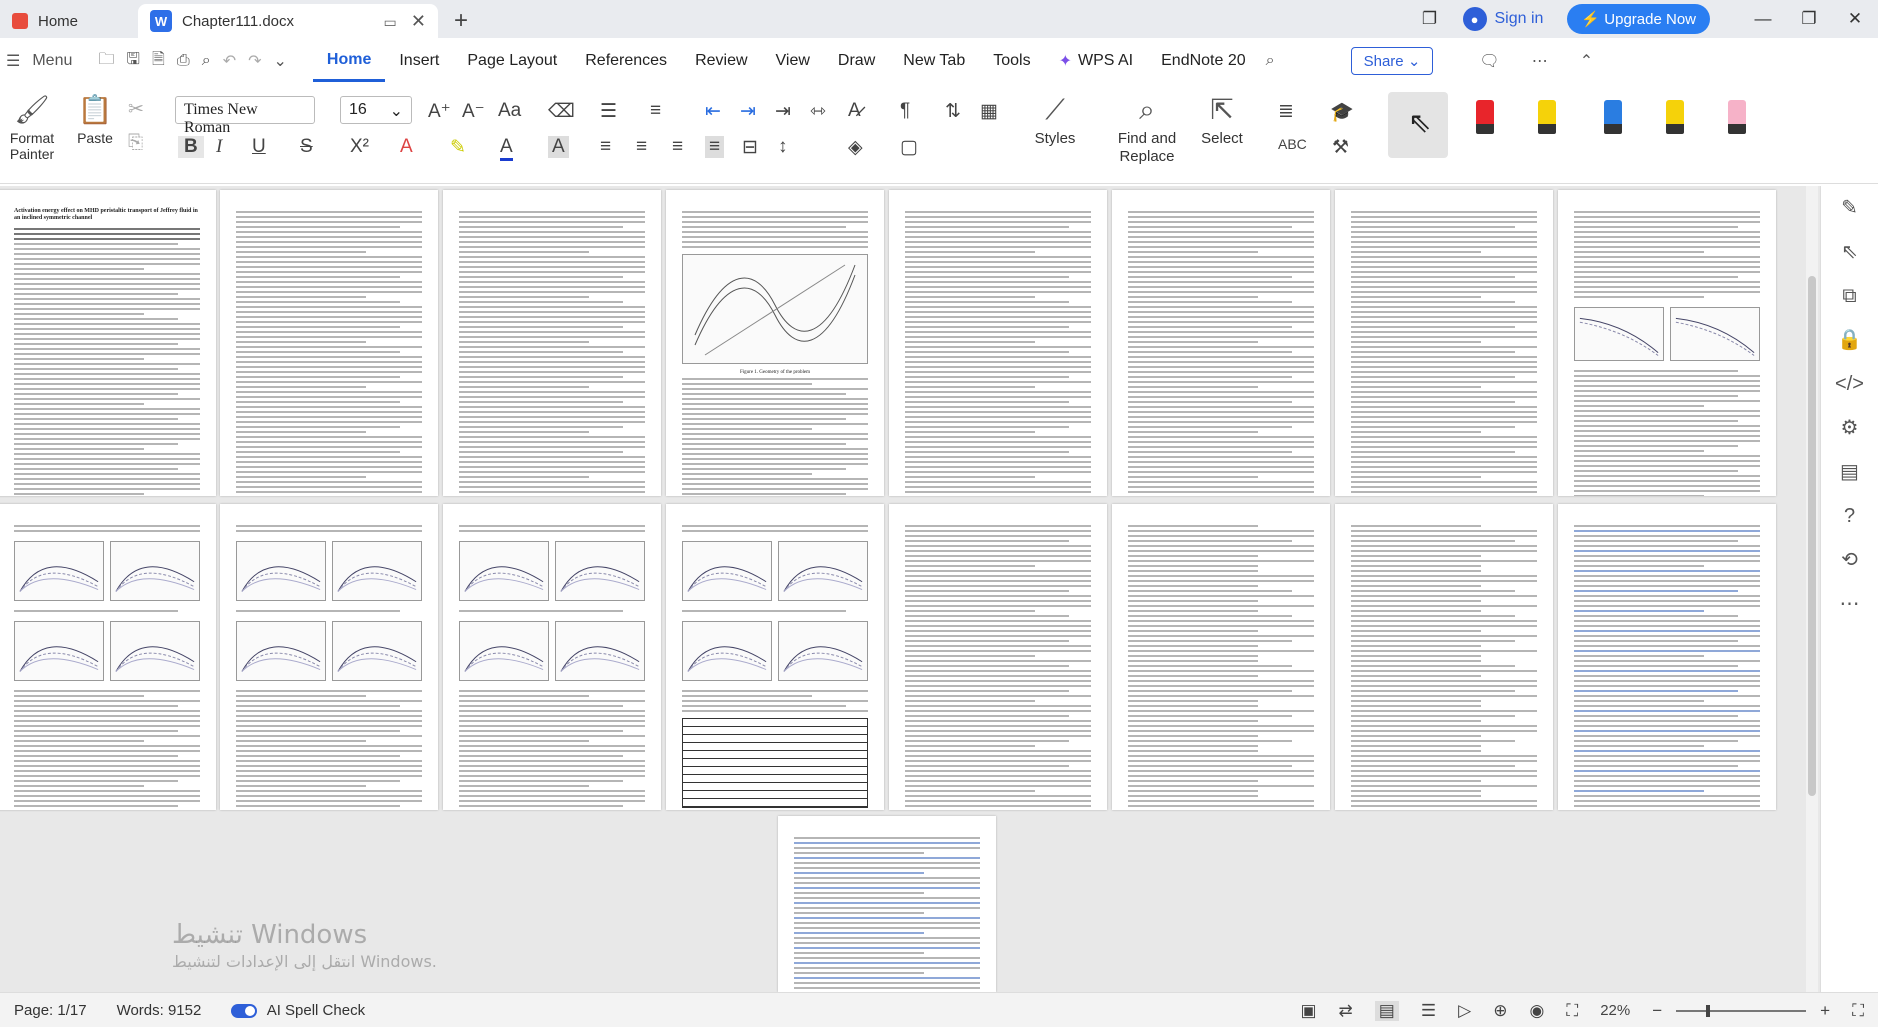 This screenshot has width=1878, height=1027. Describe the element at coordinates (512, 61) in the screenshot. I see `tab-page-layout: Page Layout` at that location.